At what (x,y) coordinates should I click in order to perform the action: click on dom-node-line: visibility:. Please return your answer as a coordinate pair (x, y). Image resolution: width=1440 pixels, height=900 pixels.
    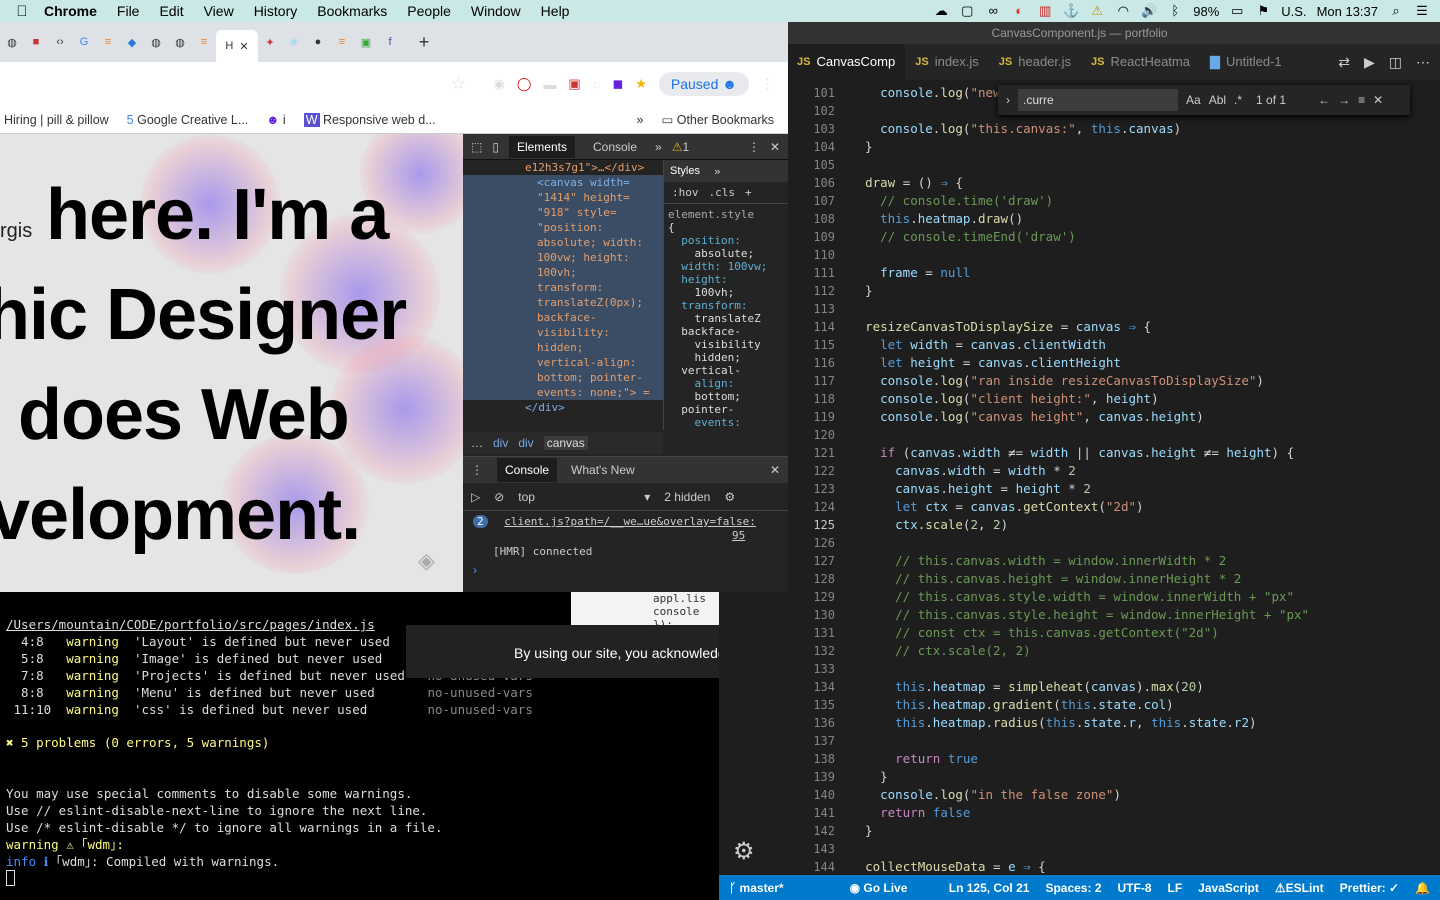
    Looking at the image, I should click on (563, 332).